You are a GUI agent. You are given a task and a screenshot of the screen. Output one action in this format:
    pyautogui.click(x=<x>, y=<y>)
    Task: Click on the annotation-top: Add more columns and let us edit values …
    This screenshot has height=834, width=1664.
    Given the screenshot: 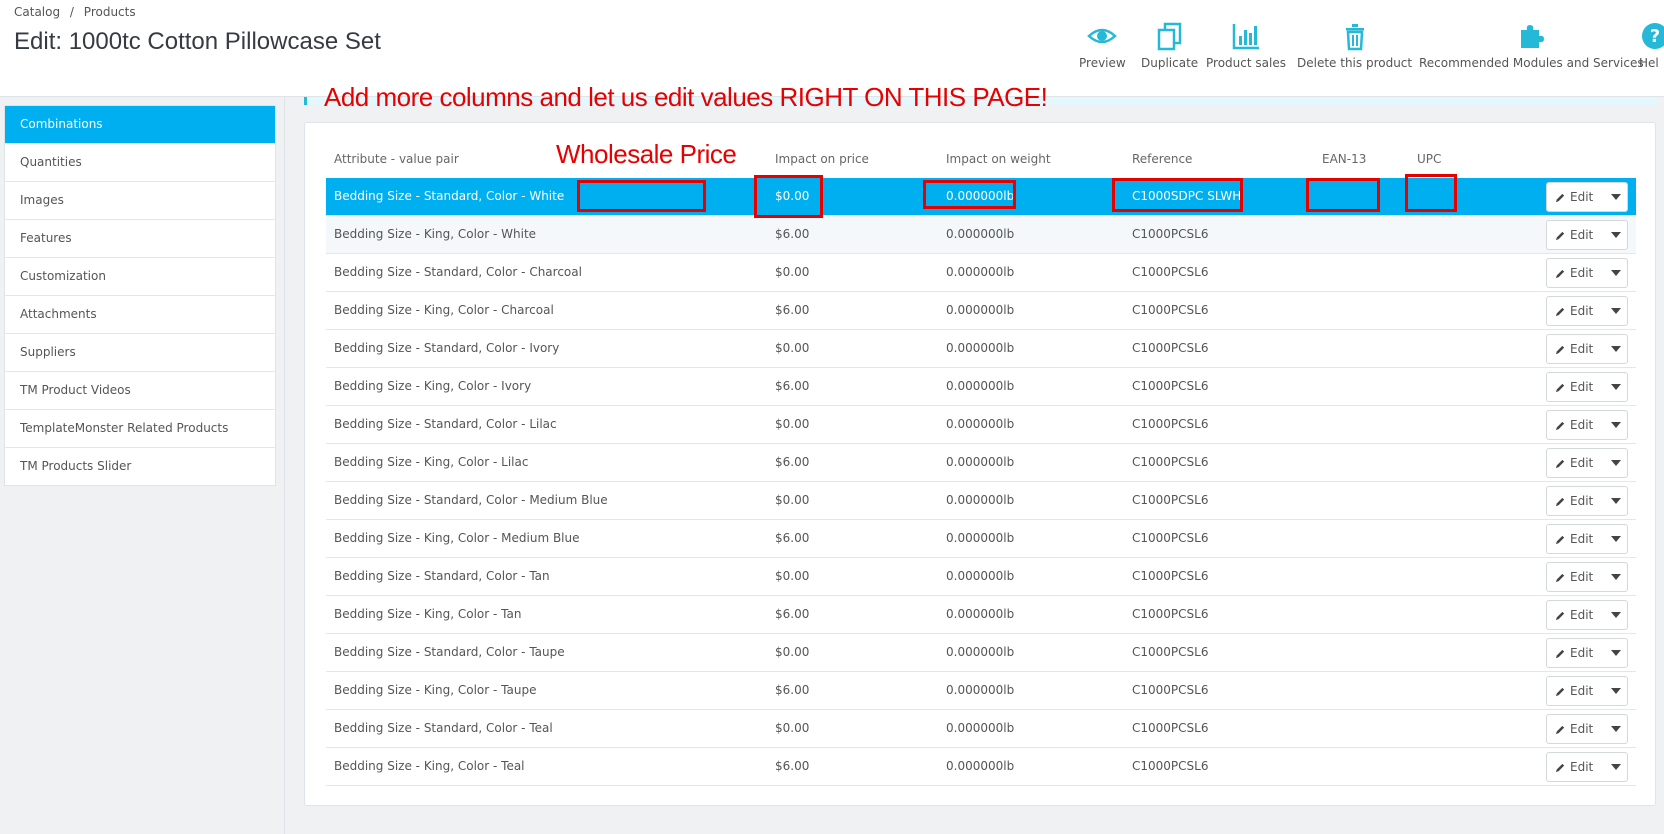 What is the action you would take?
    pyautogui.click(x=686, y=97)
    